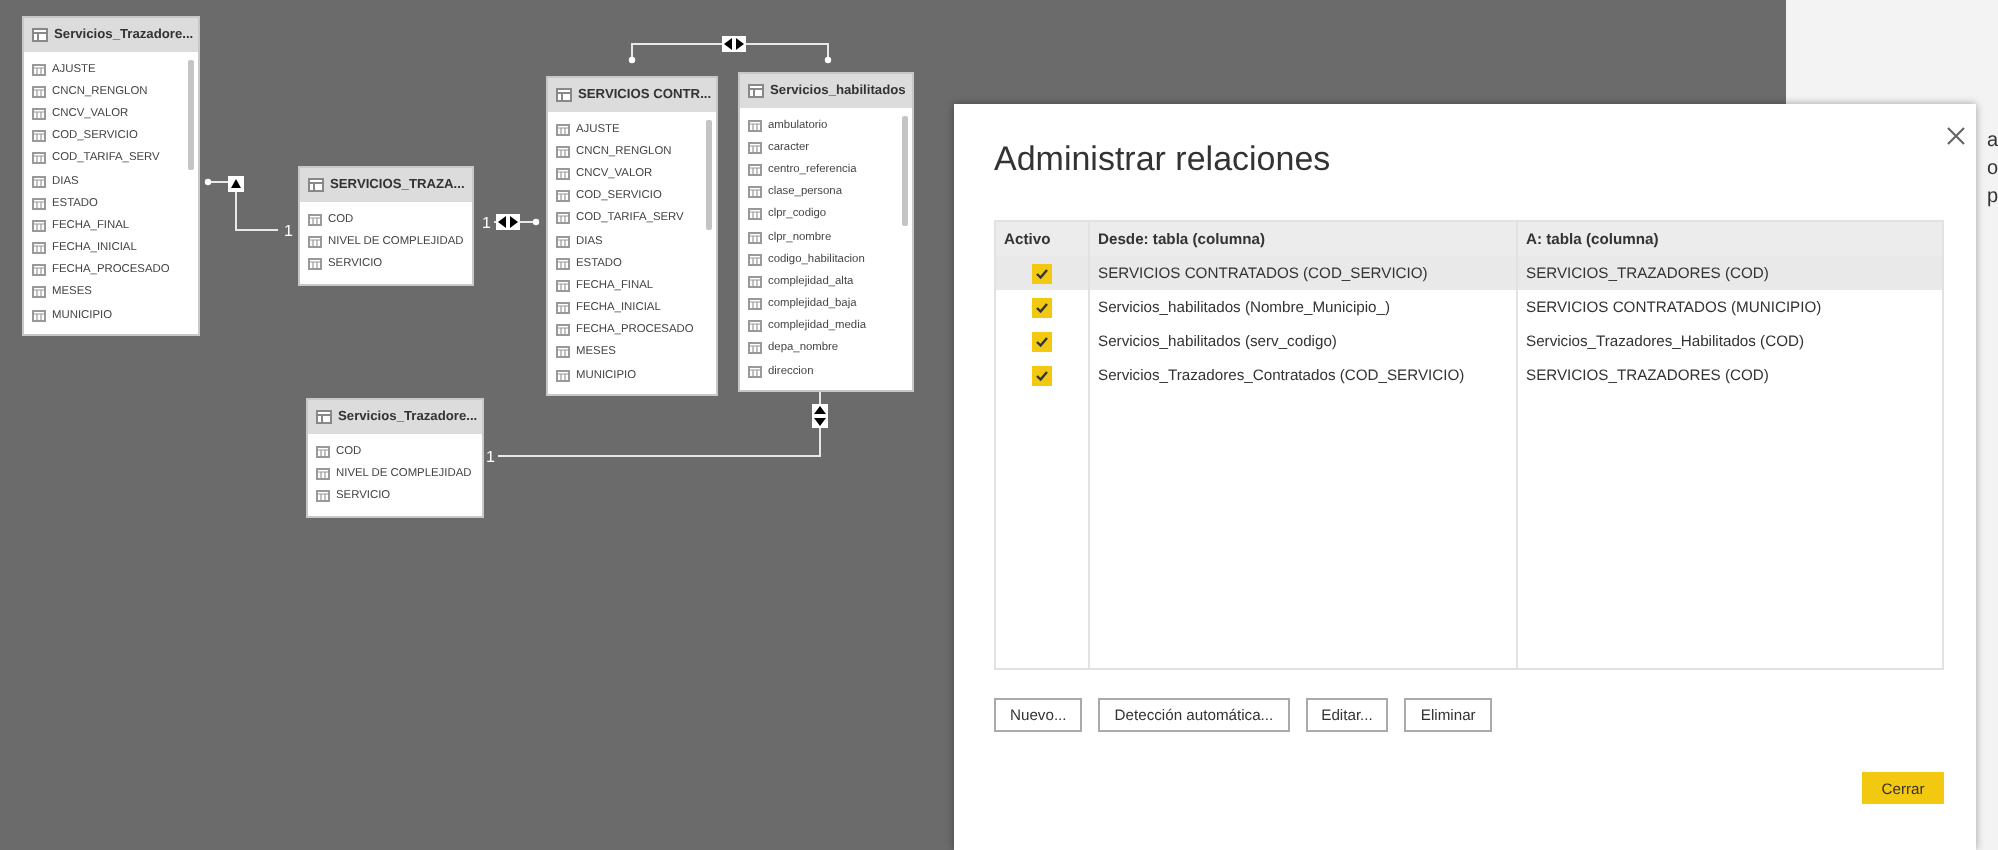 This screenshot has height=850, width=1998. Describe the element at coordinates (1992, 169) in the screenshot. I see `panel-text: o` at that location.